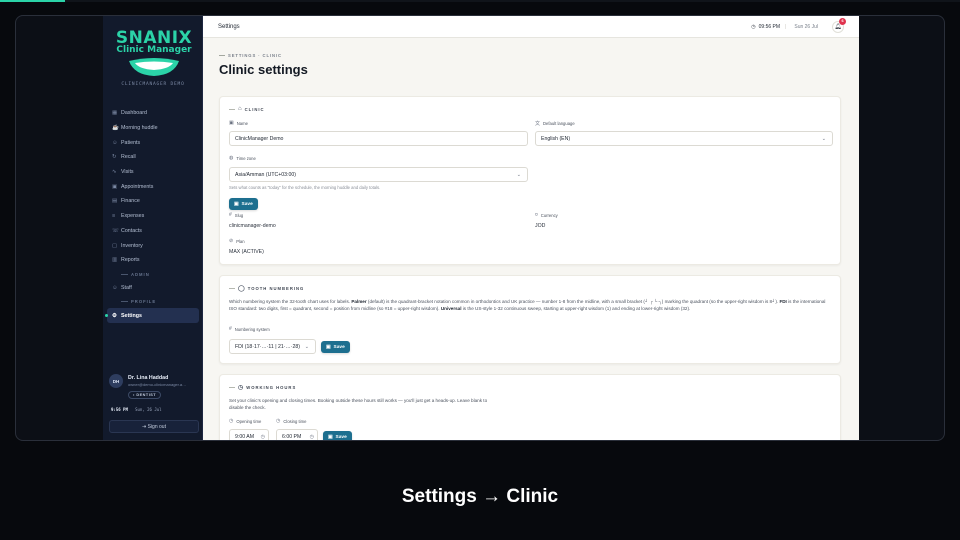 This screenshot has width=960, height=540. Describe the element at coordinates (133, 216) in the screenshot. I see `sidebar-item-label: Expenses` at that location.